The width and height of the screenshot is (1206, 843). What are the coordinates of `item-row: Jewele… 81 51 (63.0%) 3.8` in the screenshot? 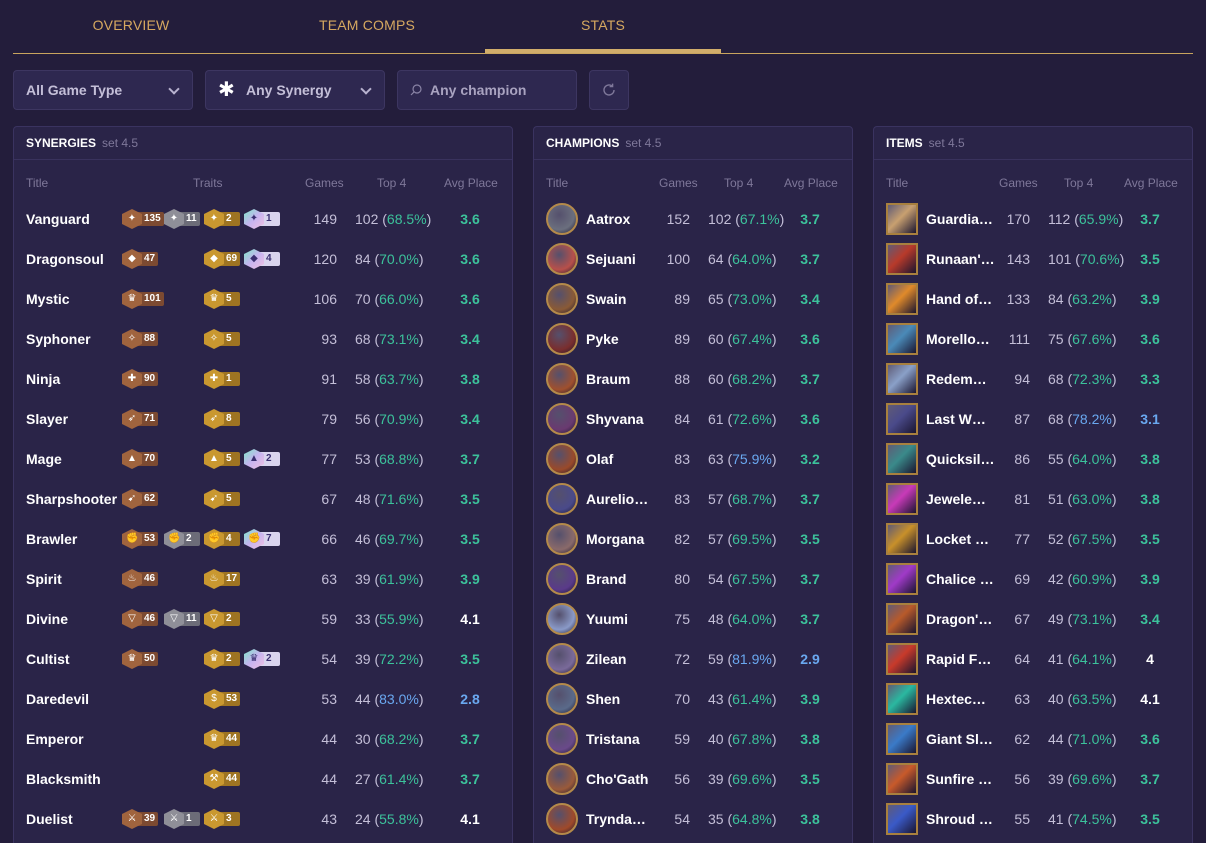 It's located at (1033, 499).